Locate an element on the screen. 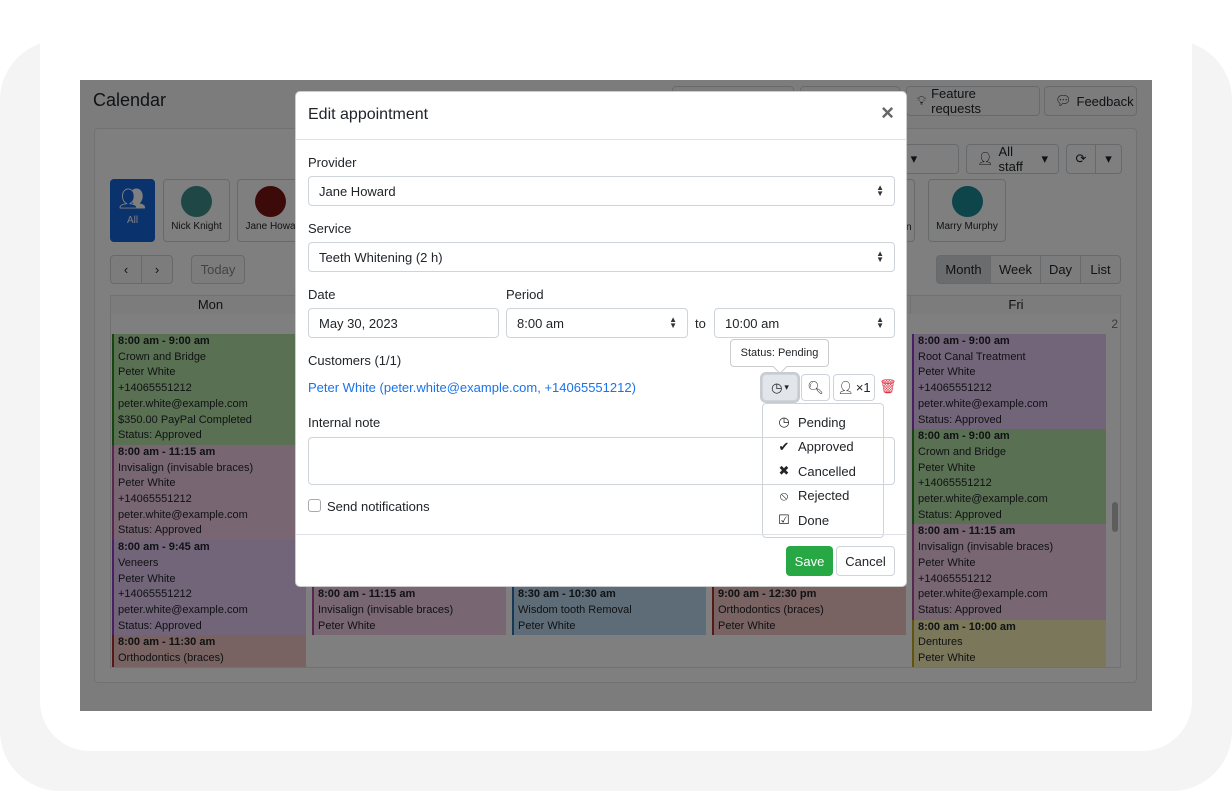 This screenshot has width=1232, height=791. user-icon: 👤︎ is located at coordinates (845, 387).